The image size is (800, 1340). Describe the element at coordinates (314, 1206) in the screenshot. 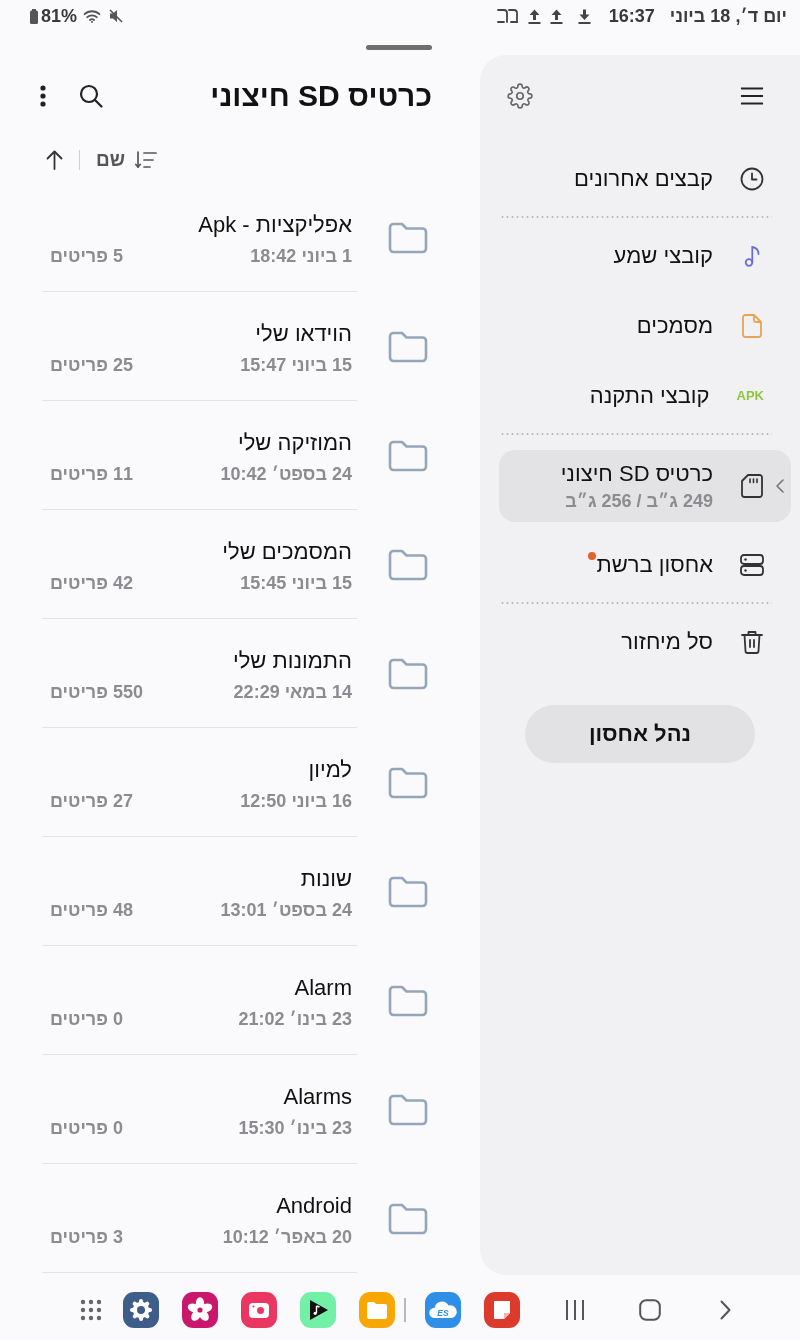

I see `folder-name: Android` at that location.